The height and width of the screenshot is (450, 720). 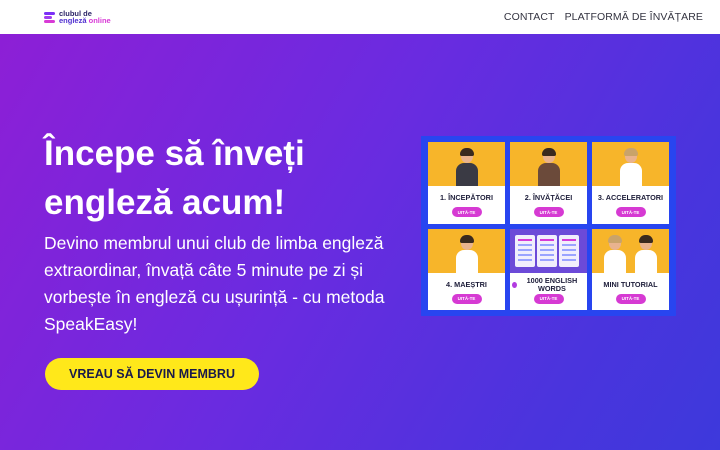 What do you see at coordinates (514, 284) in the screenshot?
I see `purple-dot-icon` at bounding box center [514, 284].